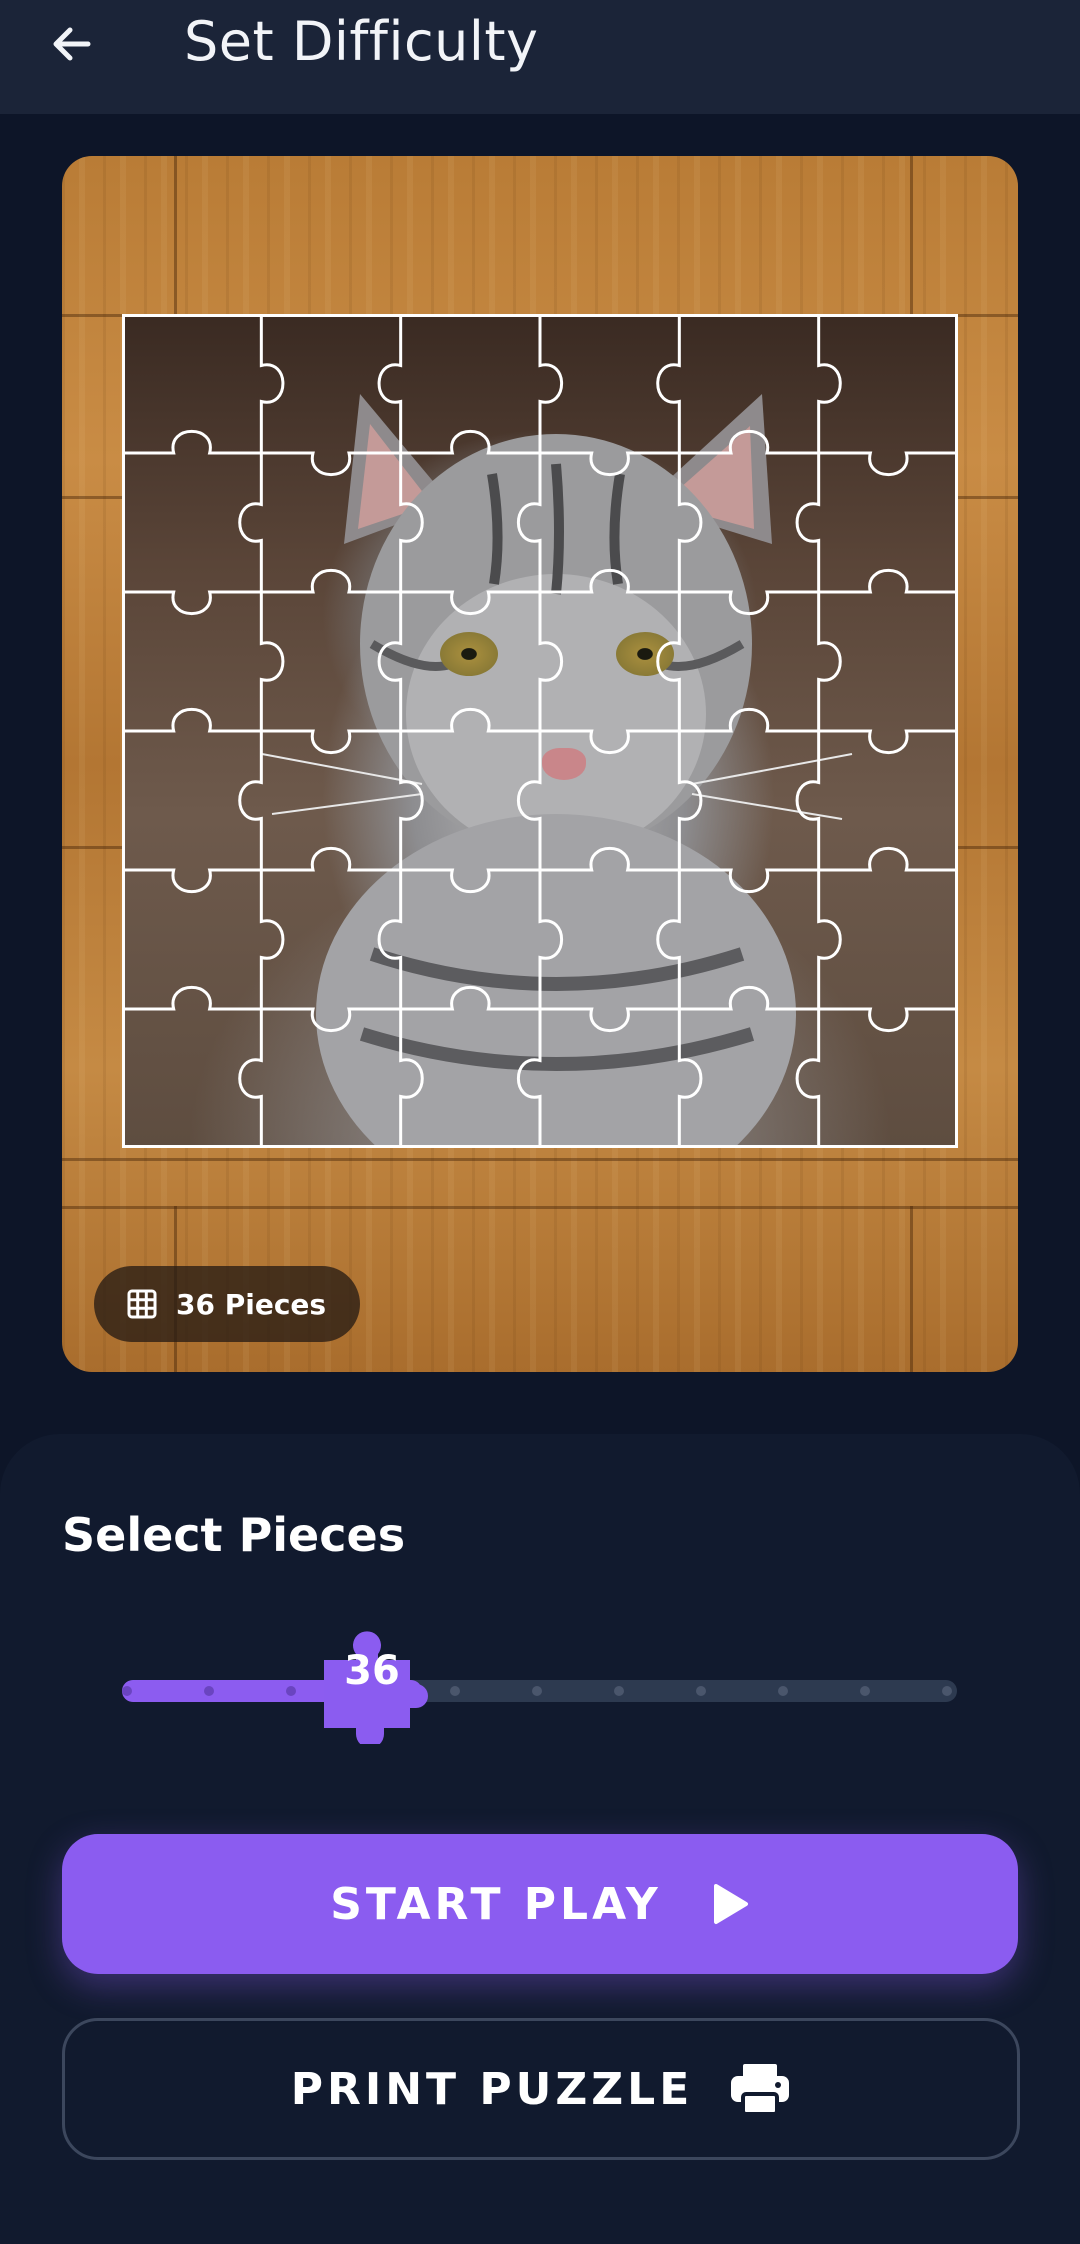  I want to click on arrow-left-icon, so click(72, 44).